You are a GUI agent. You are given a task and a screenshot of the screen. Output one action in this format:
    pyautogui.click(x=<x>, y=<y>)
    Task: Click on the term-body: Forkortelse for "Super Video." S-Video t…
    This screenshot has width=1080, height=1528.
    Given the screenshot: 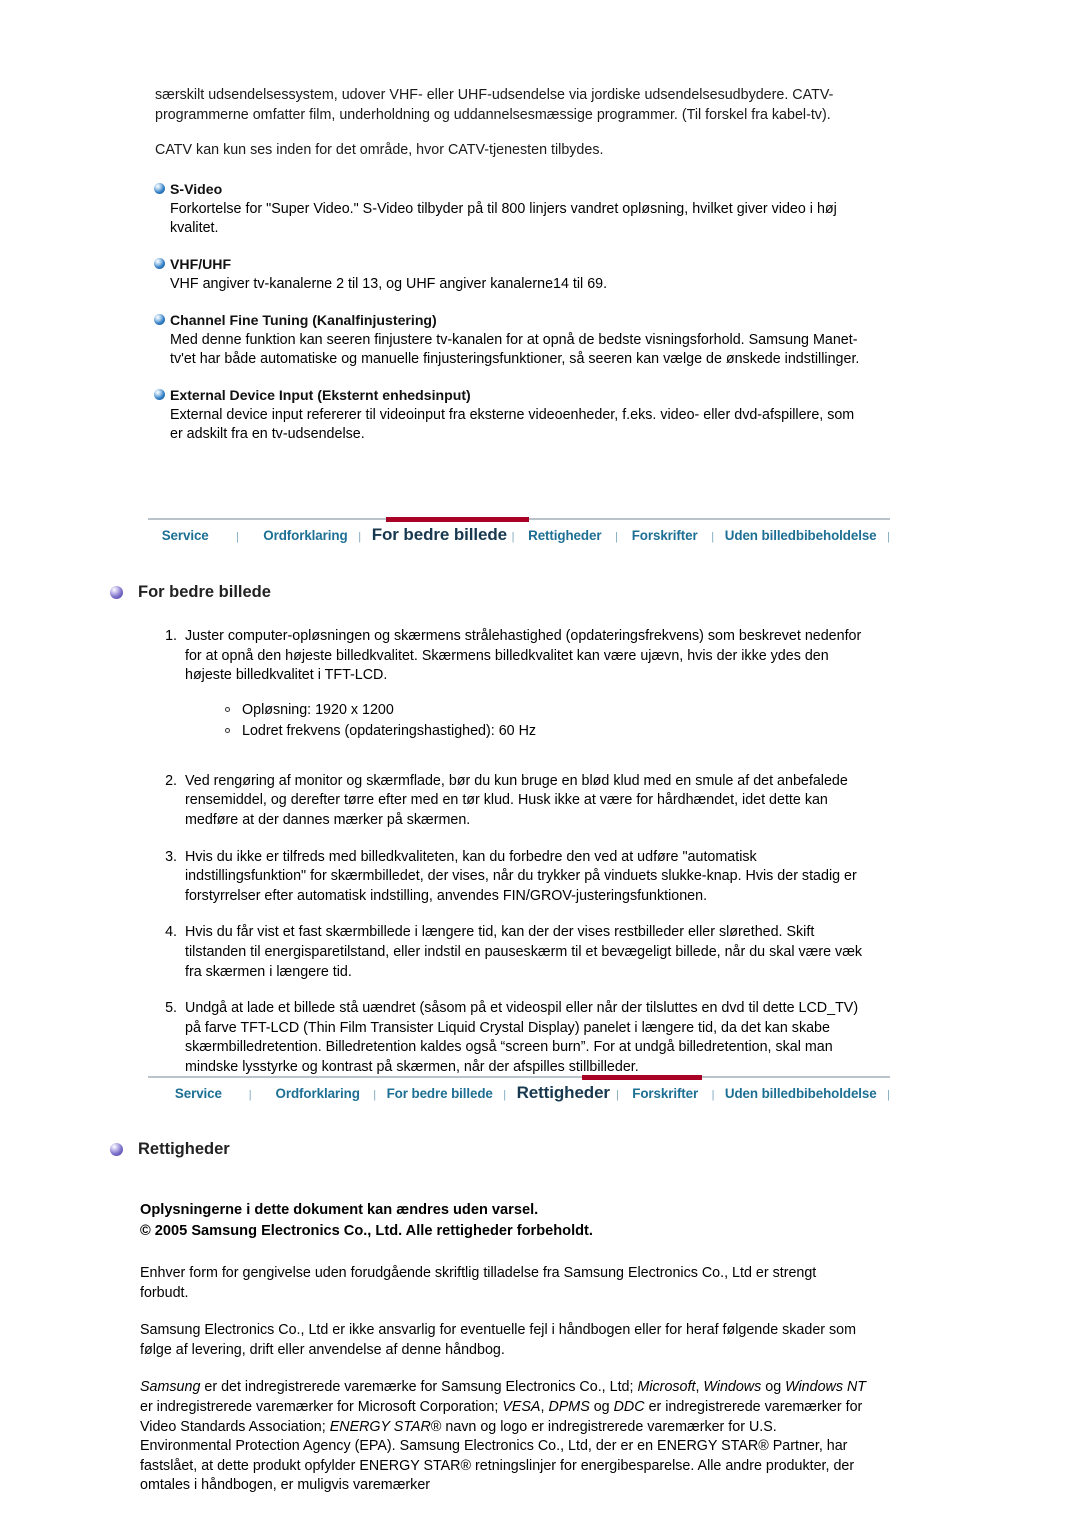 What is the action you would take?
    pyautogui.click(x=503, y=218)
    